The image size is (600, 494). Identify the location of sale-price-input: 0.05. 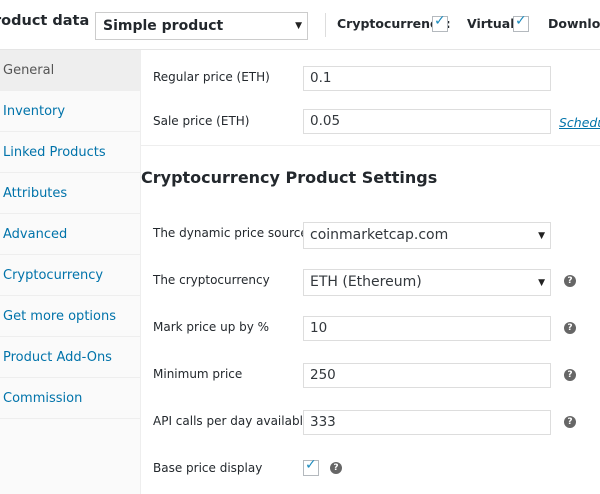
(427, 121).